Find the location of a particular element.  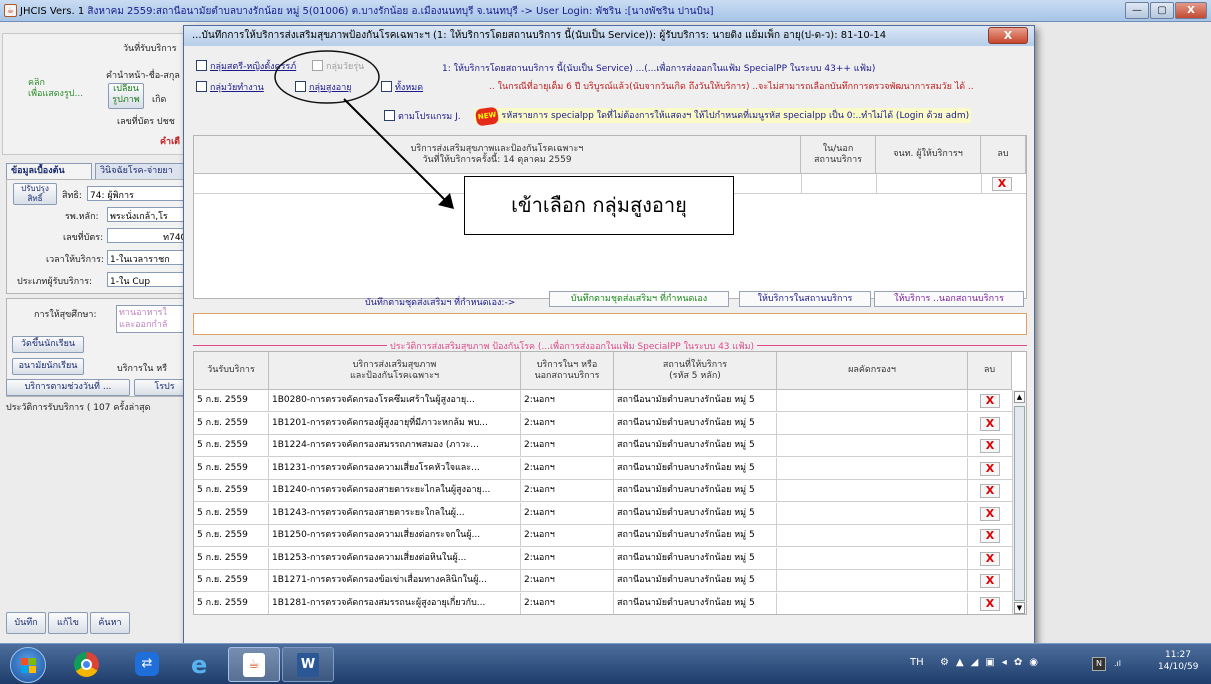

history-scrollbar: ▲ ▼ is located at coordinates (1019, 502).